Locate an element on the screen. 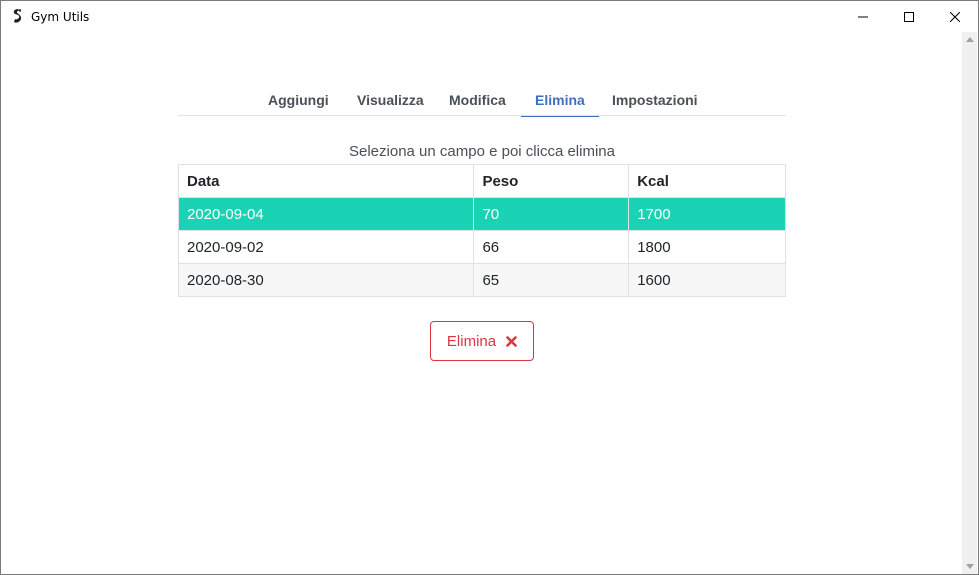  close-window-button is located at coordinates (955, 16).